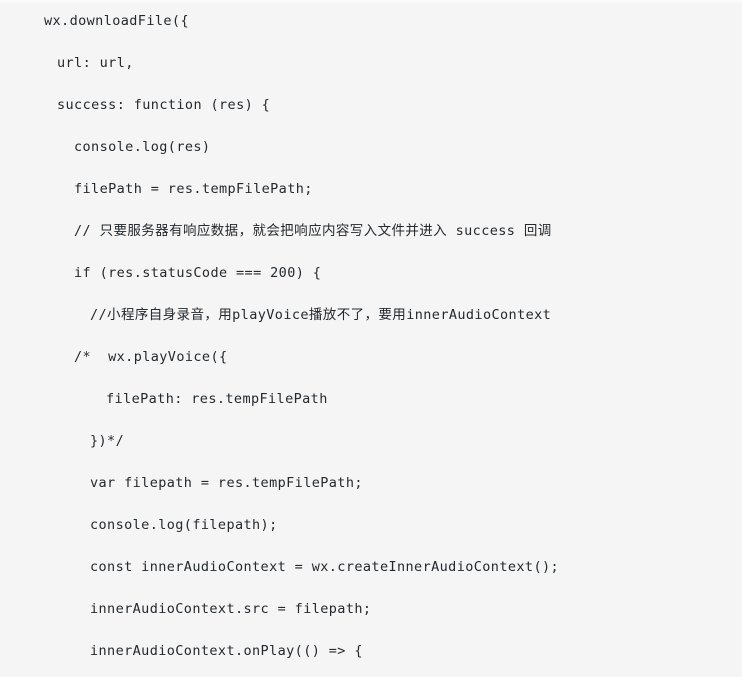  What do you see at coordinates (371, 483) in the screenshot?
I see `code-line: var filepath = res.tempFilePath;` at bounding box center [371, 483].